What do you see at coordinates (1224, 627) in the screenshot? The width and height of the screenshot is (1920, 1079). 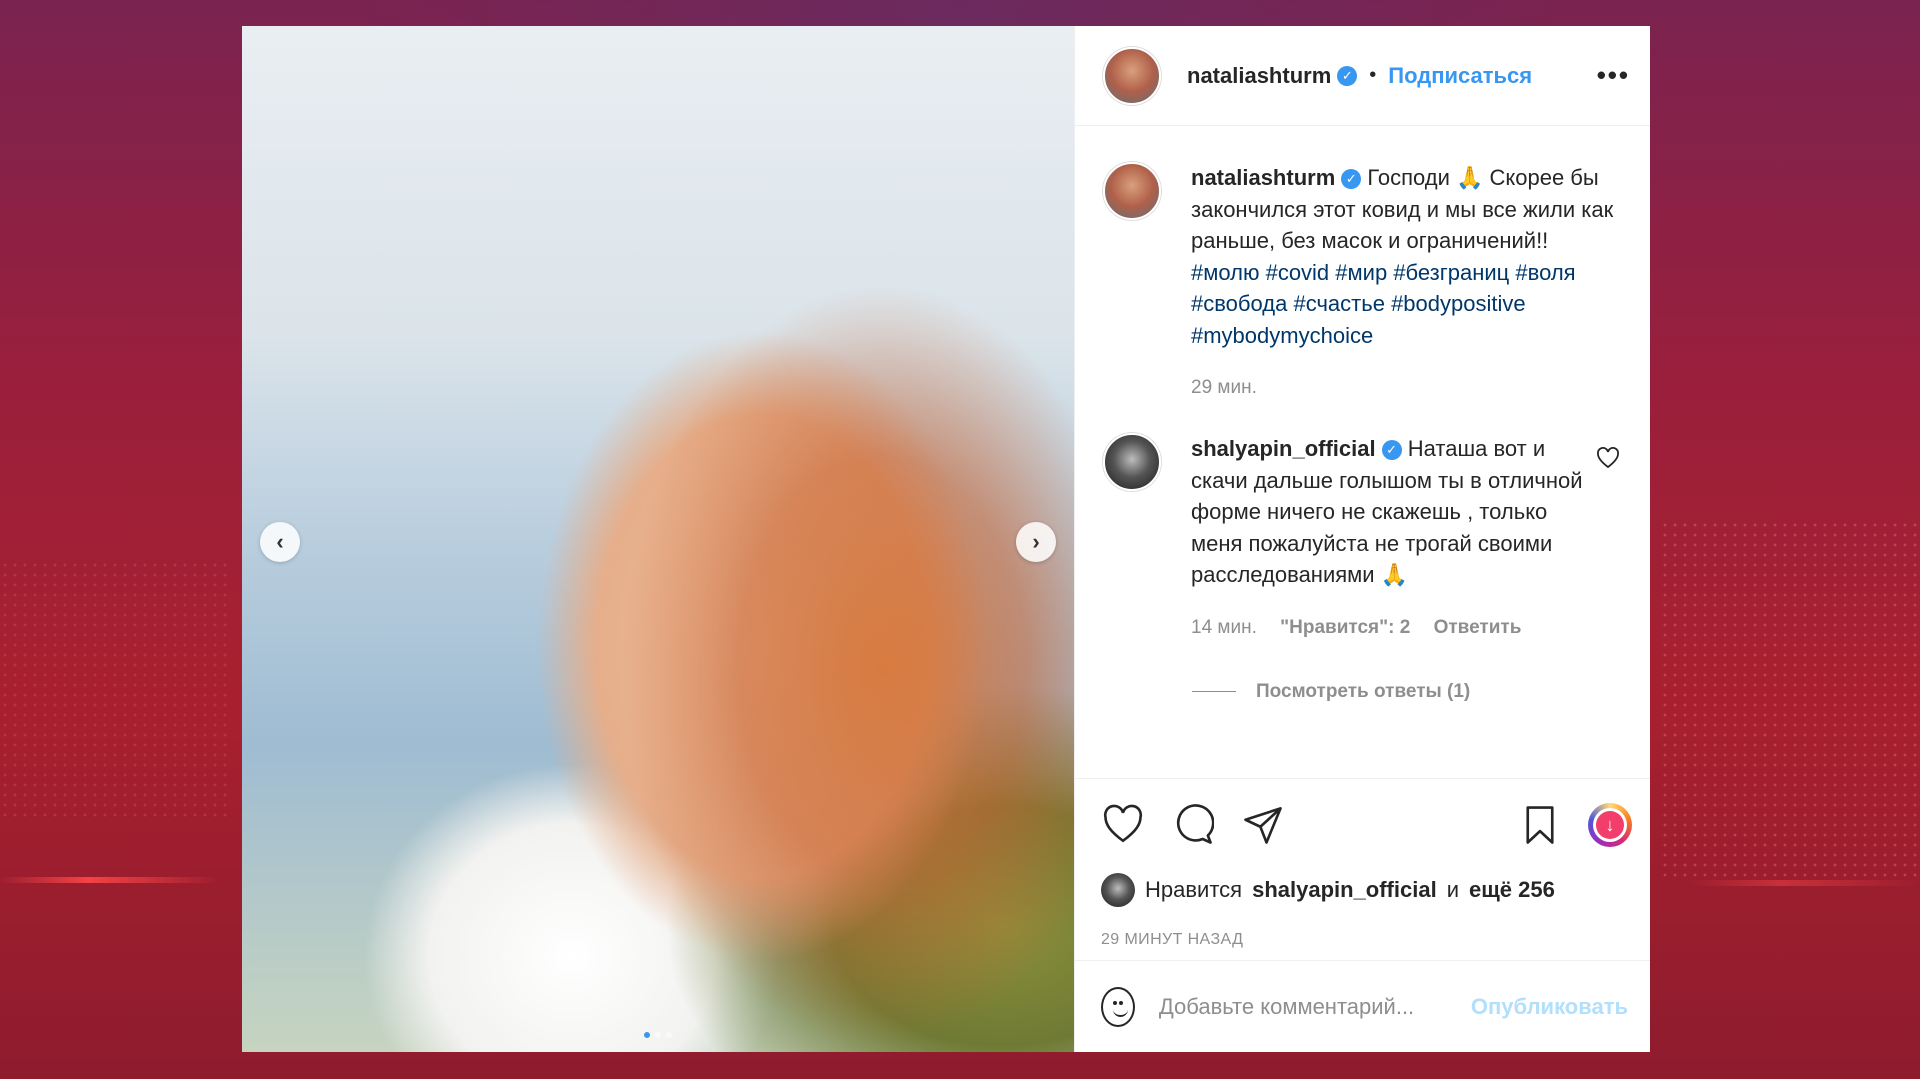 I see `comment-time: 14 мин.` at bounding box center [1224, 627].